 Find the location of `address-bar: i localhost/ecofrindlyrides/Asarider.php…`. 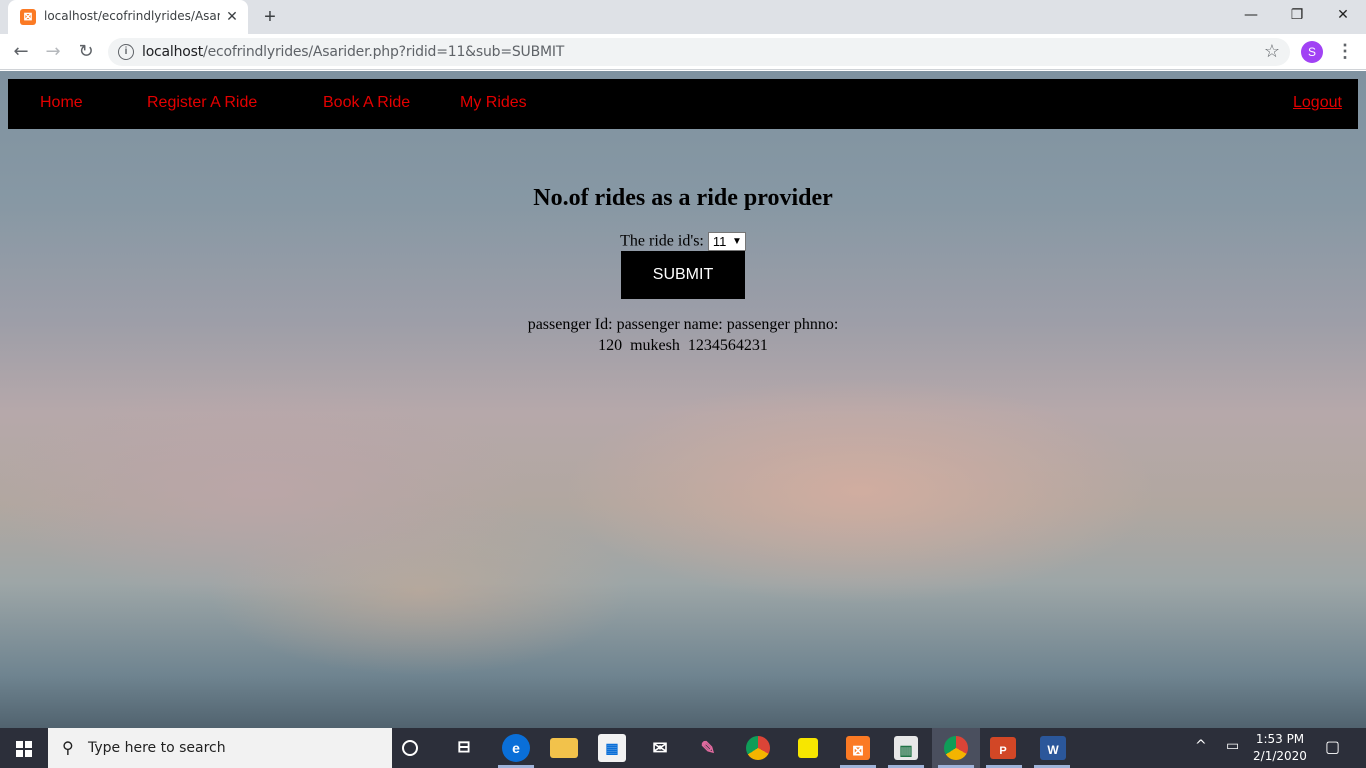

address-bar: i localhost/ecofrindlyrides/Asarider.php… is located at coordinates (699, 52).